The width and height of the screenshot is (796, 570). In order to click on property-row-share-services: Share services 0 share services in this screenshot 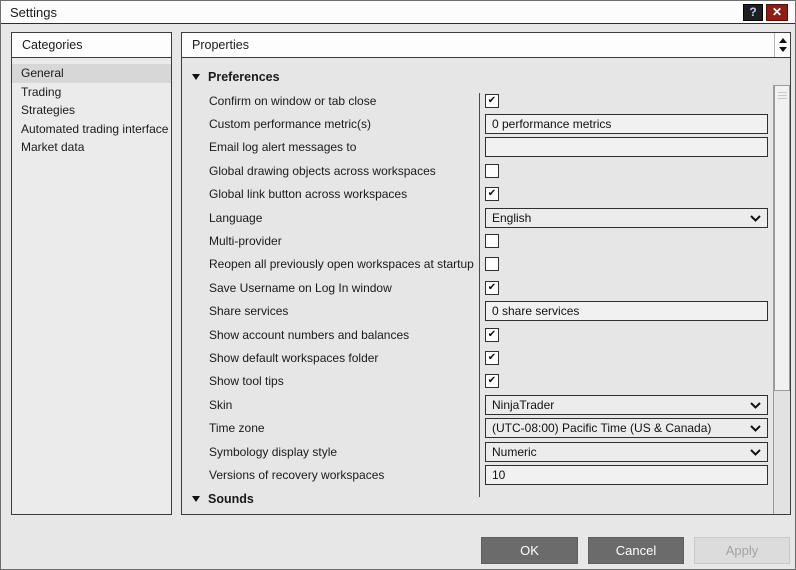, I will do `click(486, 311)`.